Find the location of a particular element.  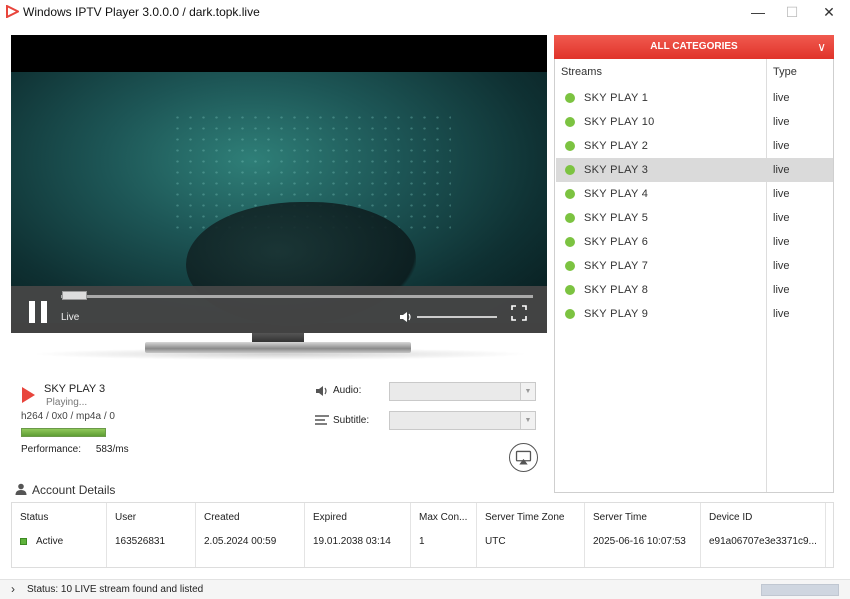

player-controls: Live is located at coordinates (279, 309).